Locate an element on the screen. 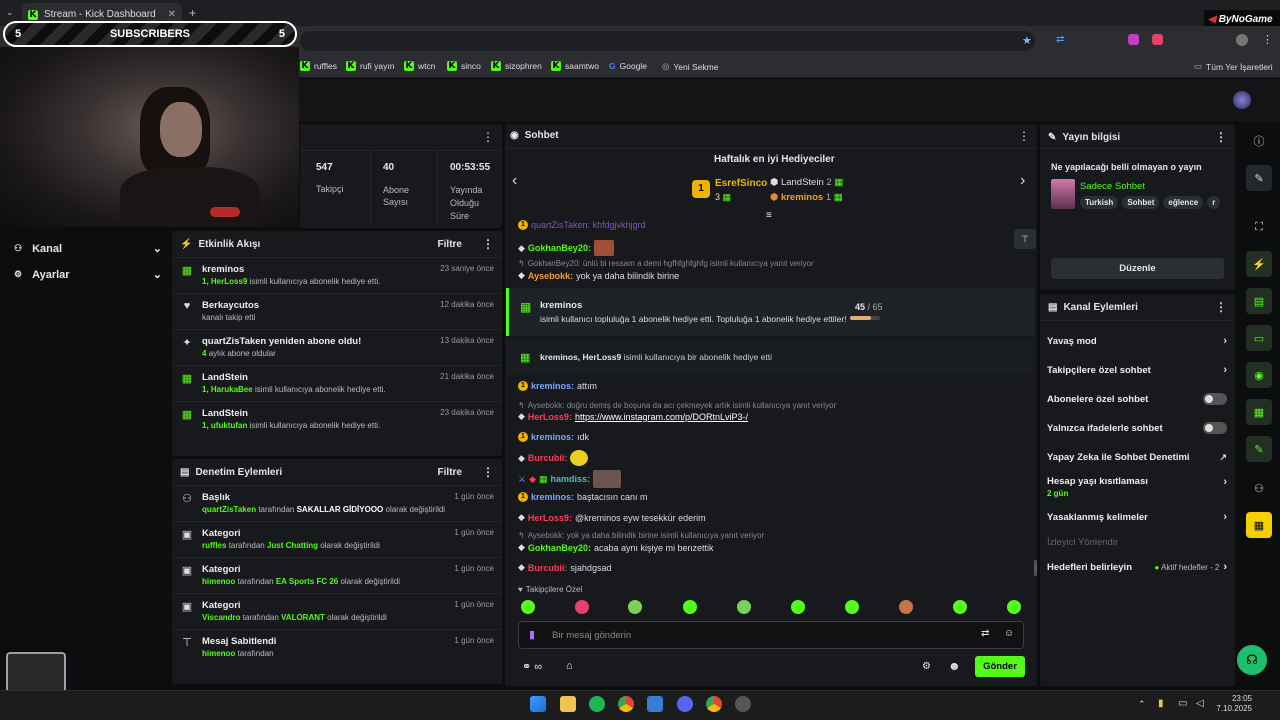 The image size is (1280, 720). layers-icon: ▦ is located at coordinates (1259, 412).